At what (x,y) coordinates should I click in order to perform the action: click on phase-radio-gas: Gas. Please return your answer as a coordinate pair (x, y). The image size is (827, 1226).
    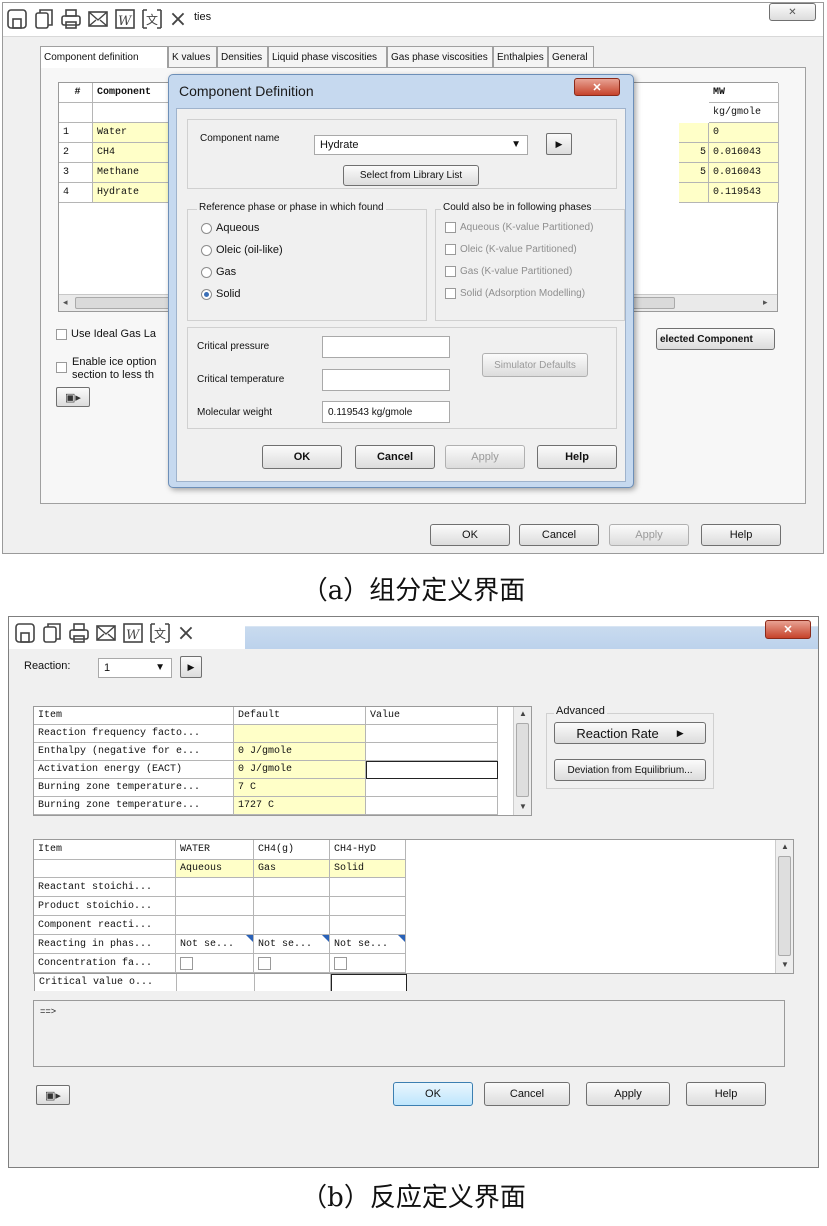
    Looking at the image, I should click on (218, 272).